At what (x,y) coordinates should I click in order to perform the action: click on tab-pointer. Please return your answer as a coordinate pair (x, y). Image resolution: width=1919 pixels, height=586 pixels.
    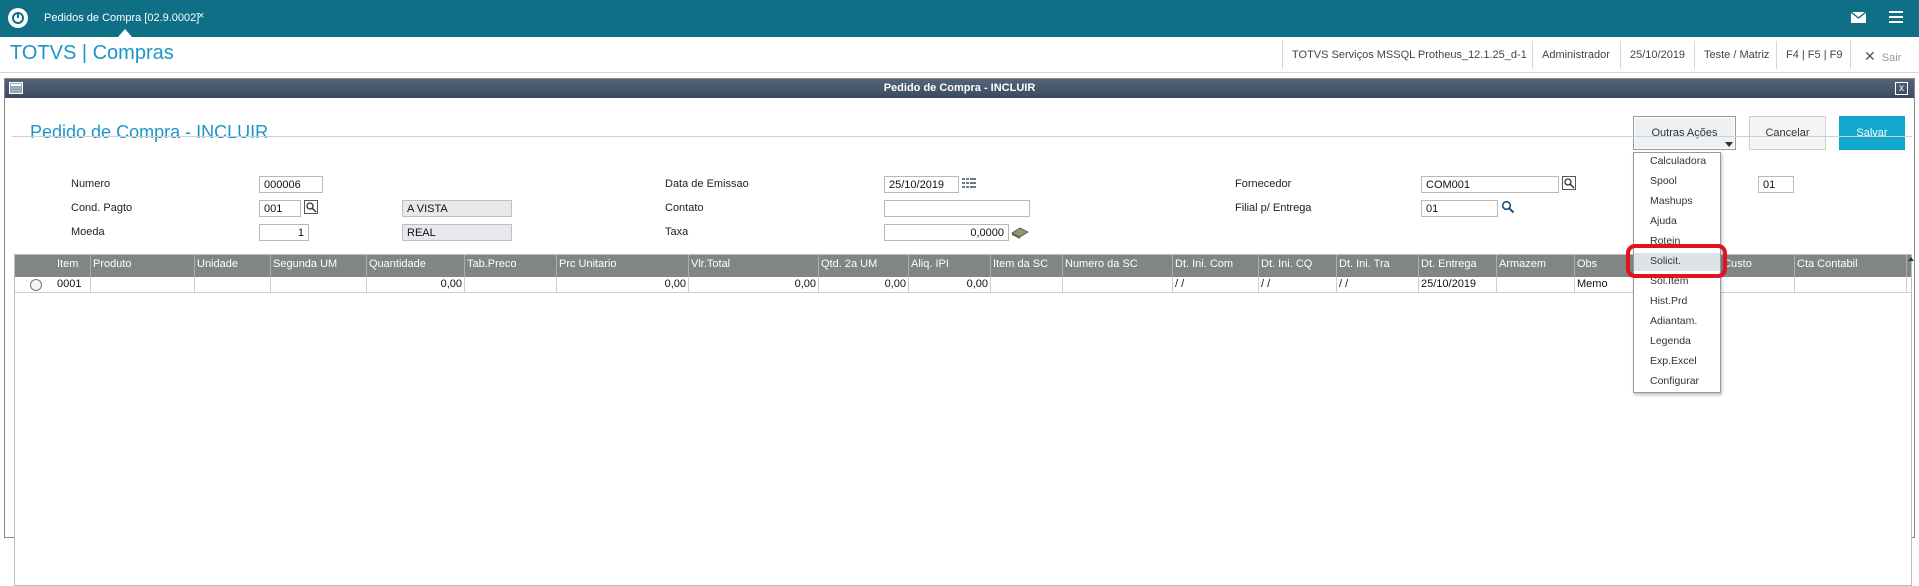
    Looking at the image, I should click on (125, 33).